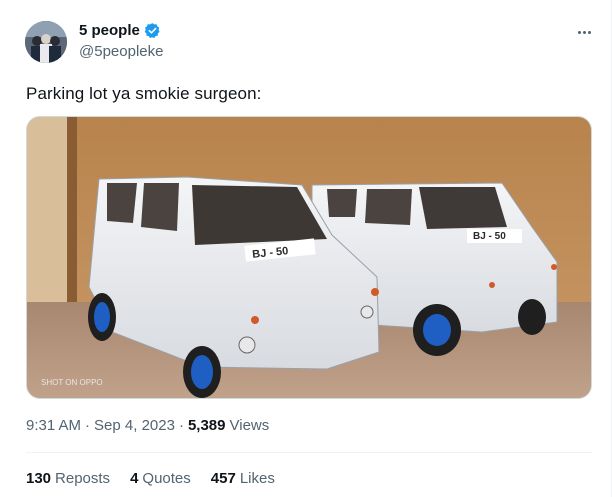 The height and width of the screenshot is (497, 612). I want to click on avatar, so click(46, 42).